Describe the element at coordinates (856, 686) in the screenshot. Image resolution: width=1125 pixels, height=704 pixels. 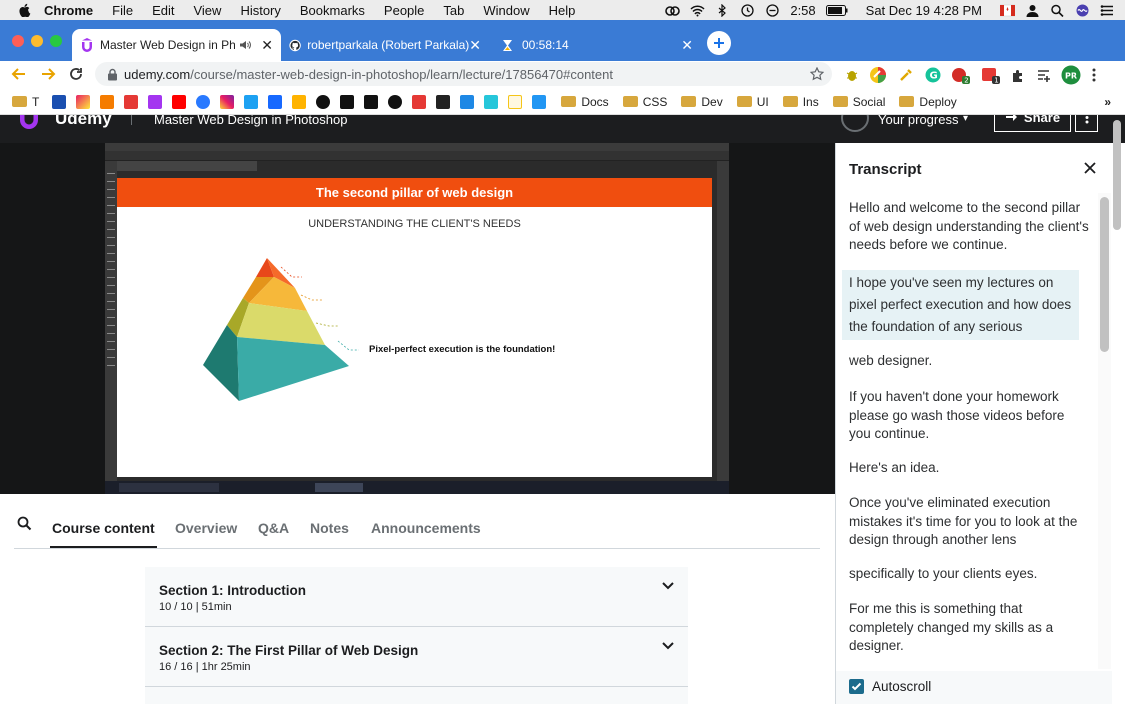
I see `autoscroll-checkbox` at that location.